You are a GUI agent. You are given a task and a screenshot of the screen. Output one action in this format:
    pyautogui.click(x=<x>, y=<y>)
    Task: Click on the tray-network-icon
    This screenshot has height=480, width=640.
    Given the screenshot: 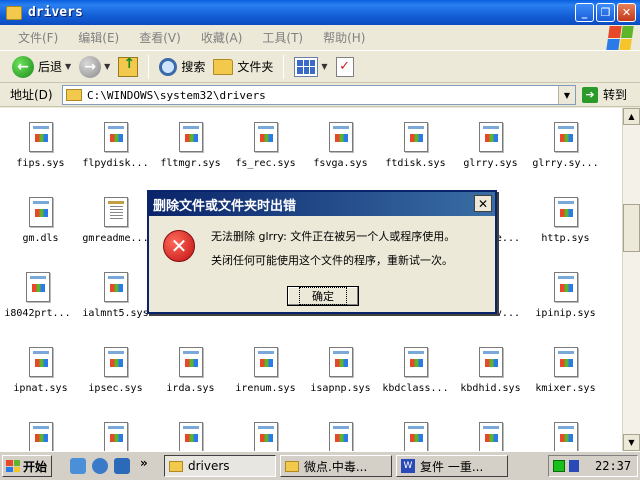 What is the action you would take?
    pyautogui.click(x=574, y=466)
    